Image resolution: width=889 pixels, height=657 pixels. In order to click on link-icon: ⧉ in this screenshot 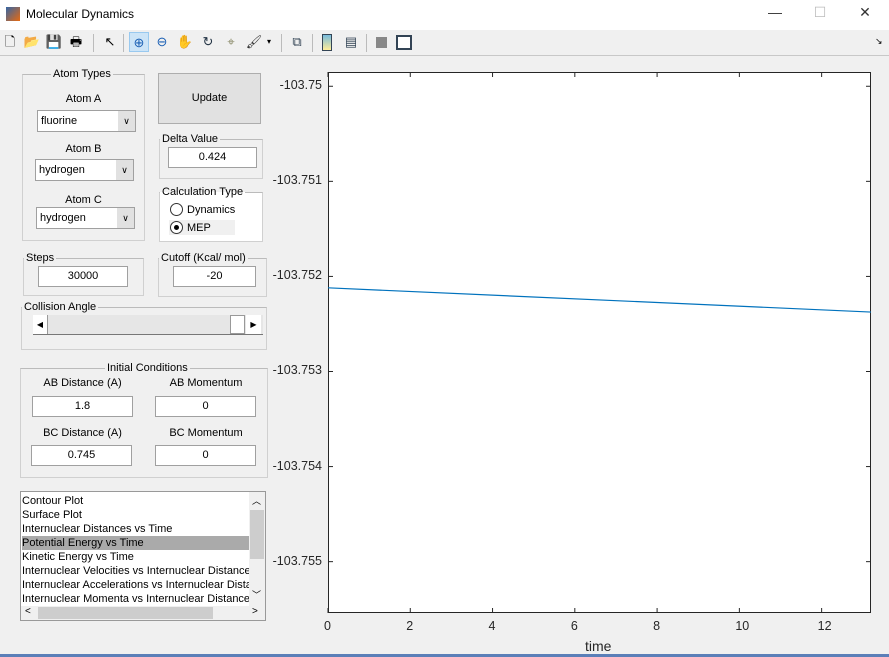, I will do `click(297, 42)`.